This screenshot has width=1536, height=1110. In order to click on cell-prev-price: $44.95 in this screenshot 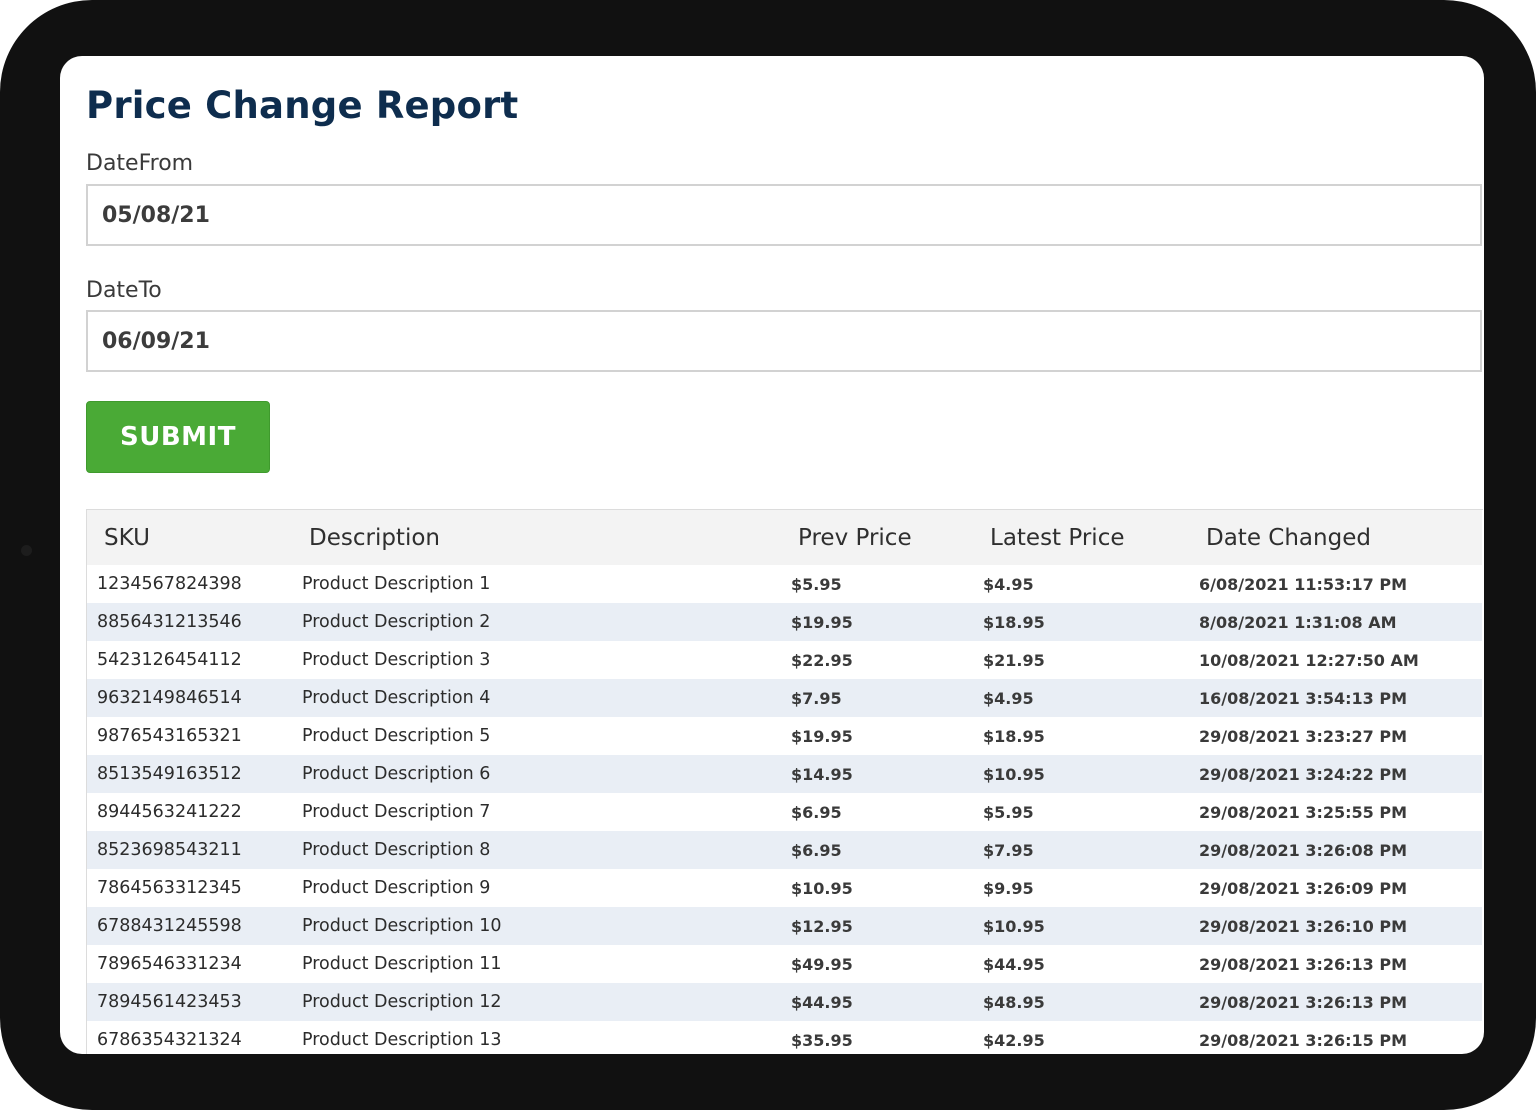, I will do `click(877, 1002)`.